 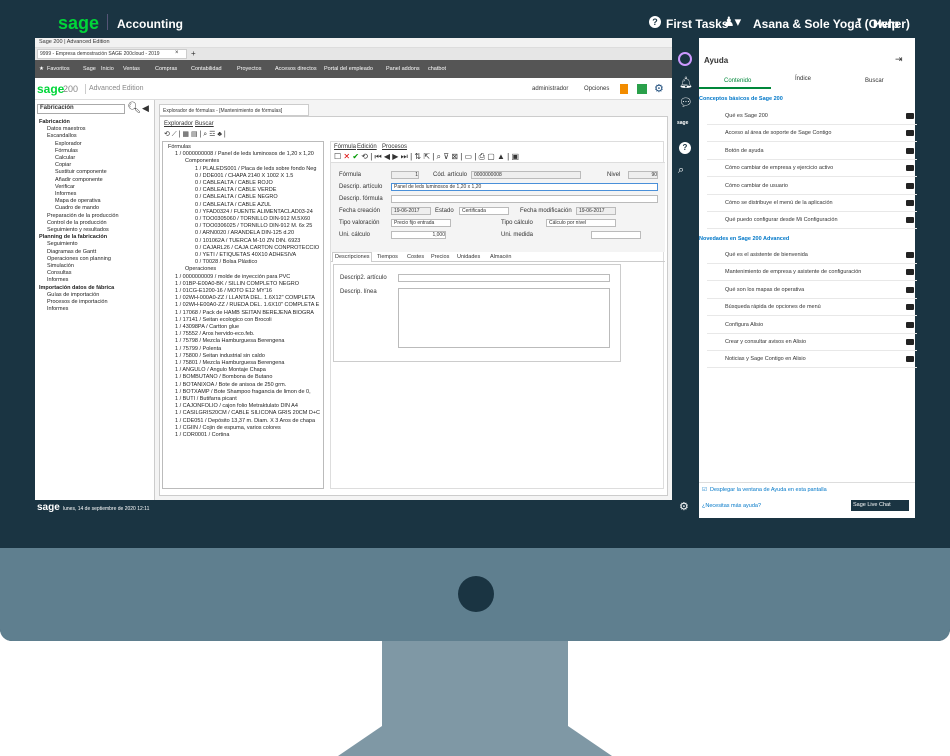 I want to click on cod-articulo-field: 0000000008, so click(x=526, y=175).